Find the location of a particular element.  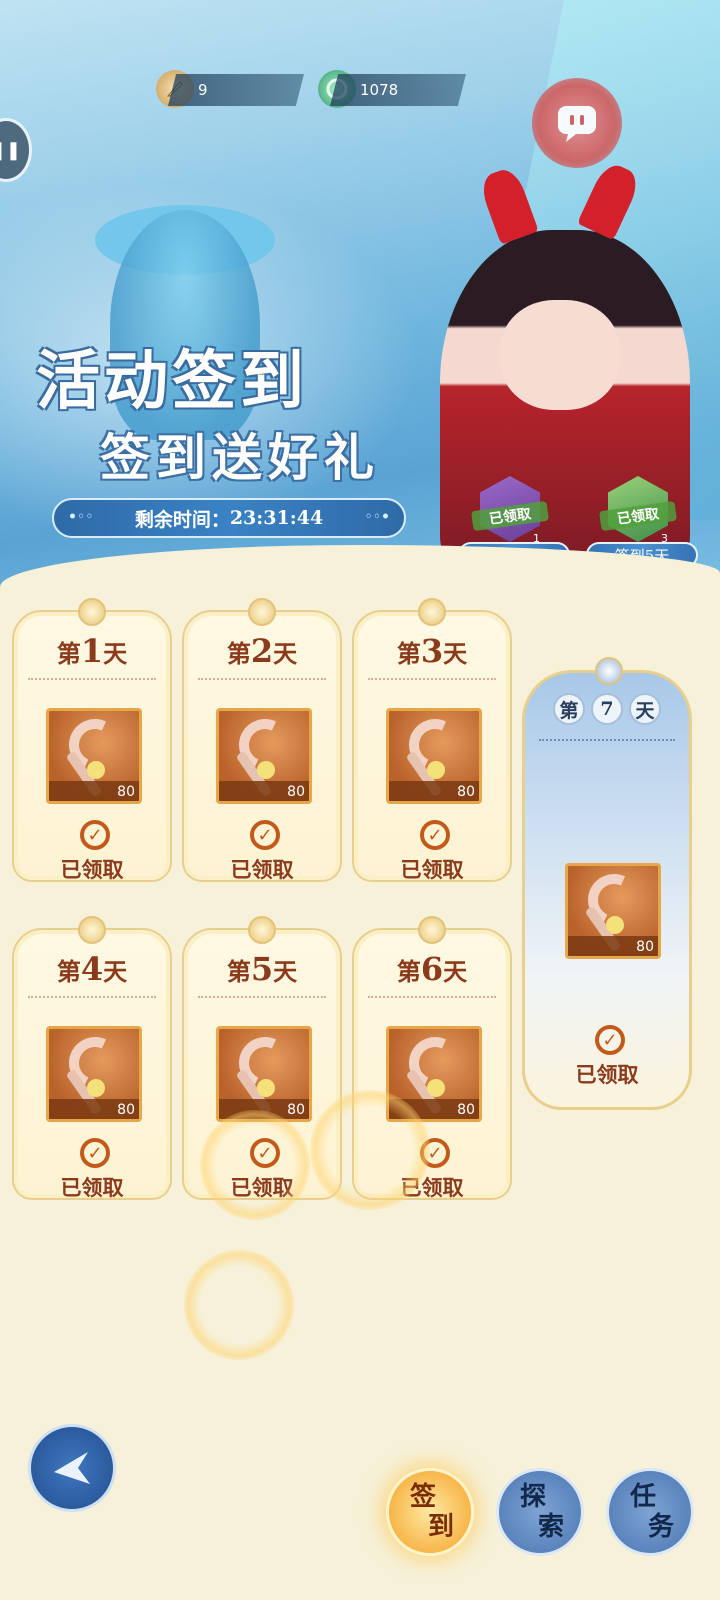

day-card-2: 第2天 80 ✓ 已领取 is located at coordinates (262, 740).